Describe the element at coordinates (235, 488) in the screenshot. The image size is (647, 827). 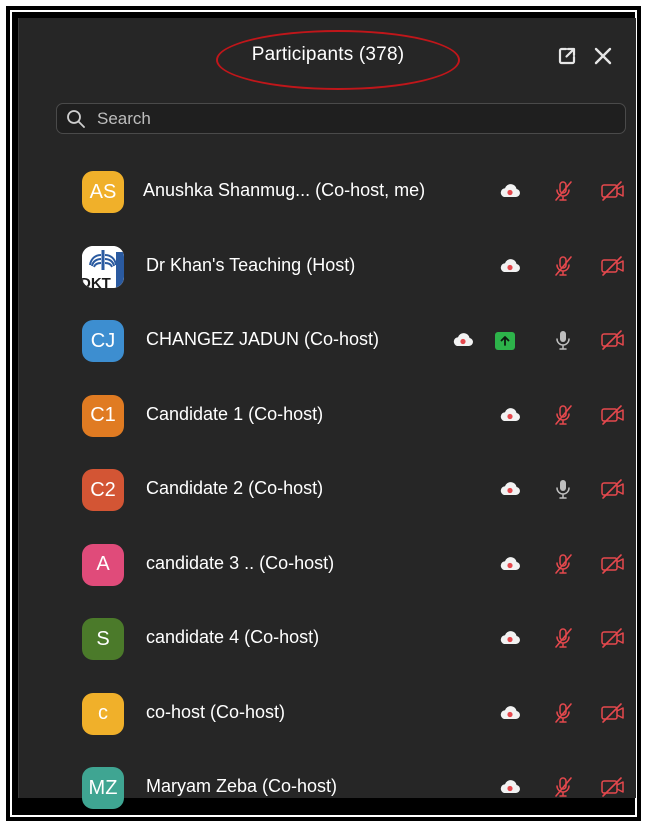
I see `participant-name: Candidate 2 (Co-host)` at that location.